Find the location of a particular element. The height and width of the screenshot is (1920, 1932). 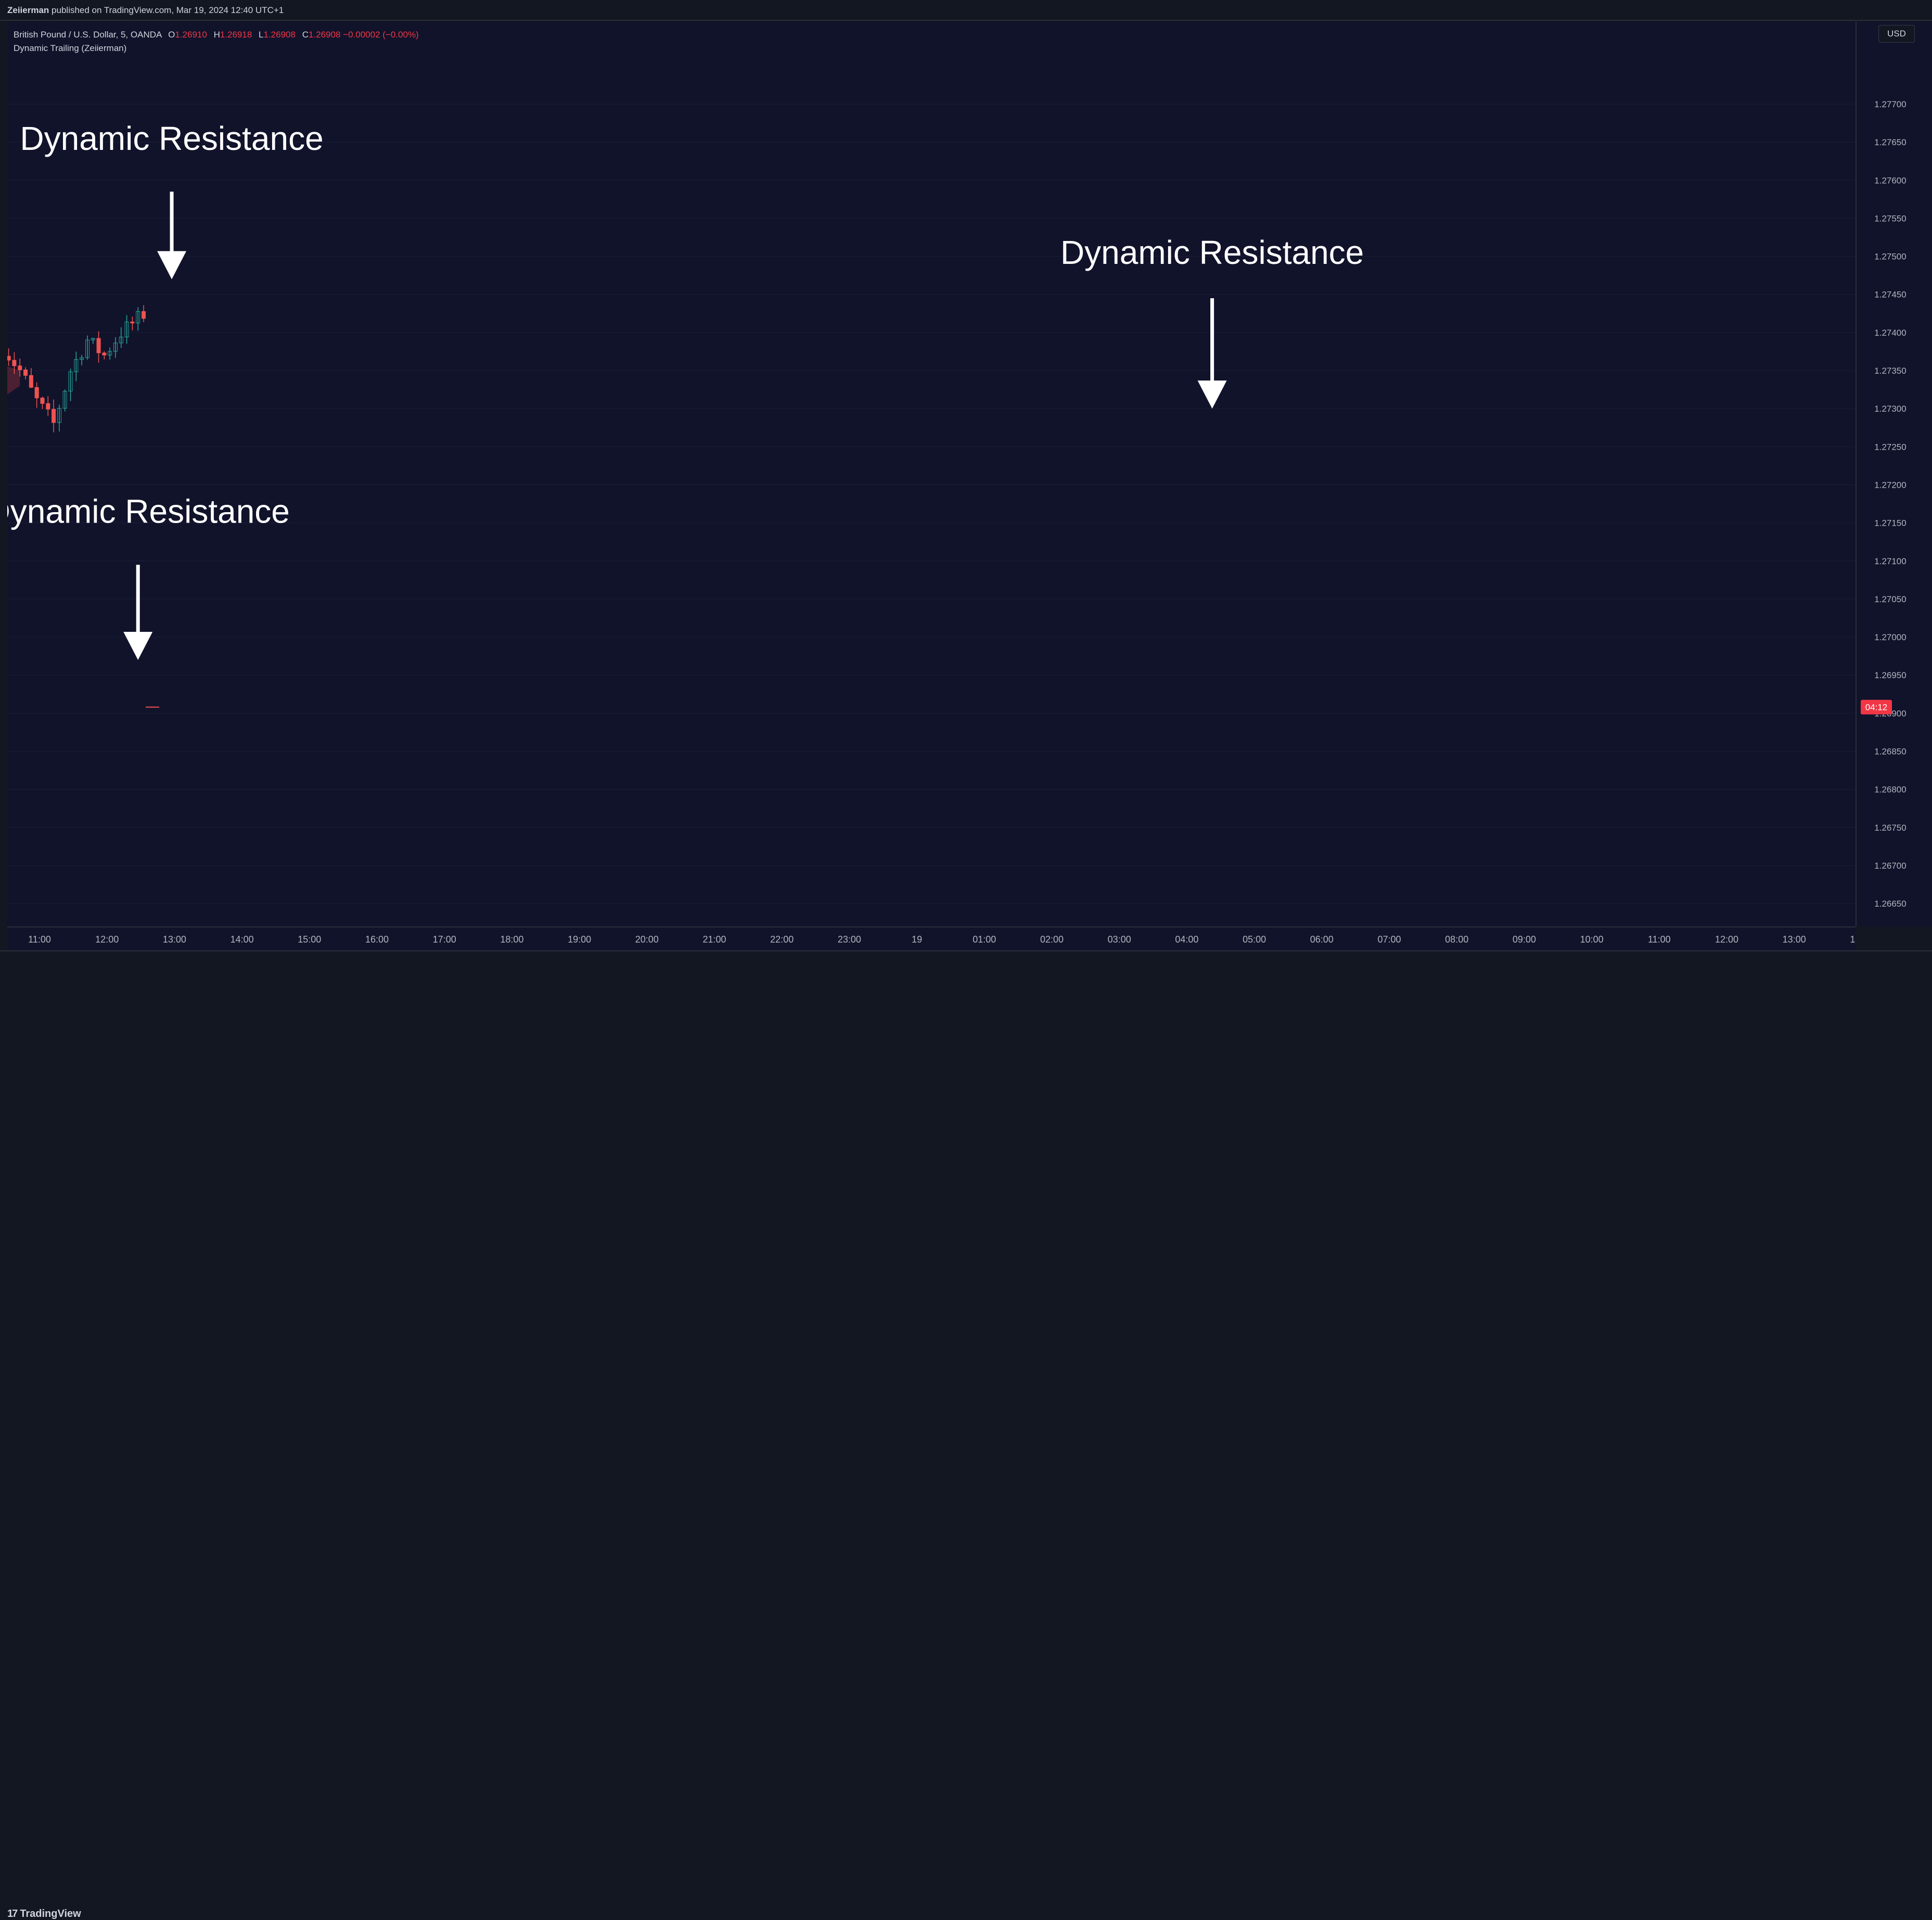

price-tick-label: 1.27150 is located at coordinates (1890, 523).